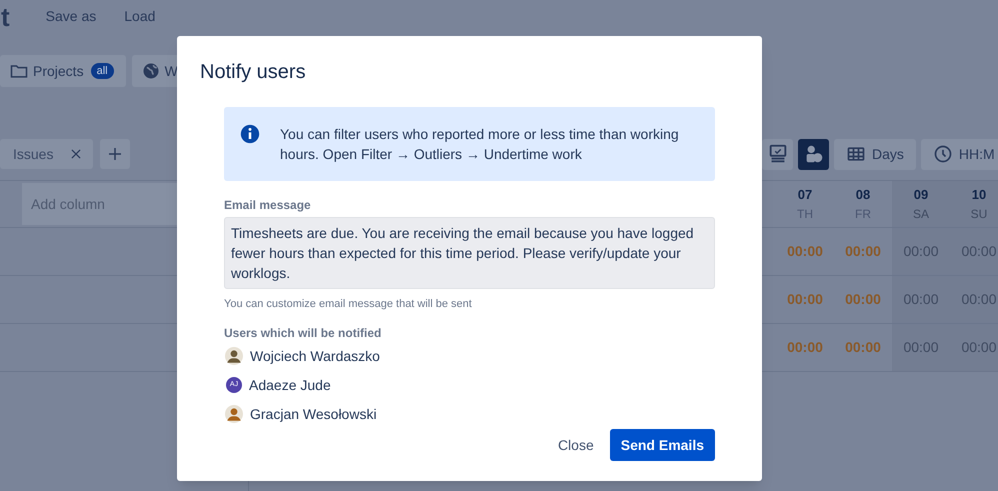 The height and width of the screenshot is (491, 998). I want to click on clock-icon, so click(942, 154).